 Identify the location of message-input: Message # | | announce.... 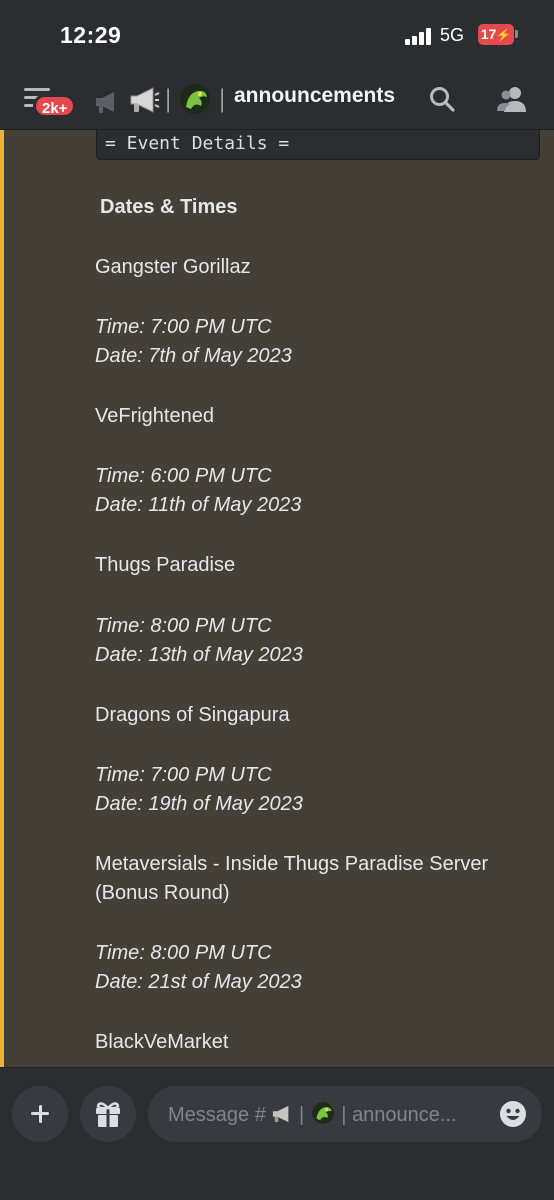
(345, 1114).